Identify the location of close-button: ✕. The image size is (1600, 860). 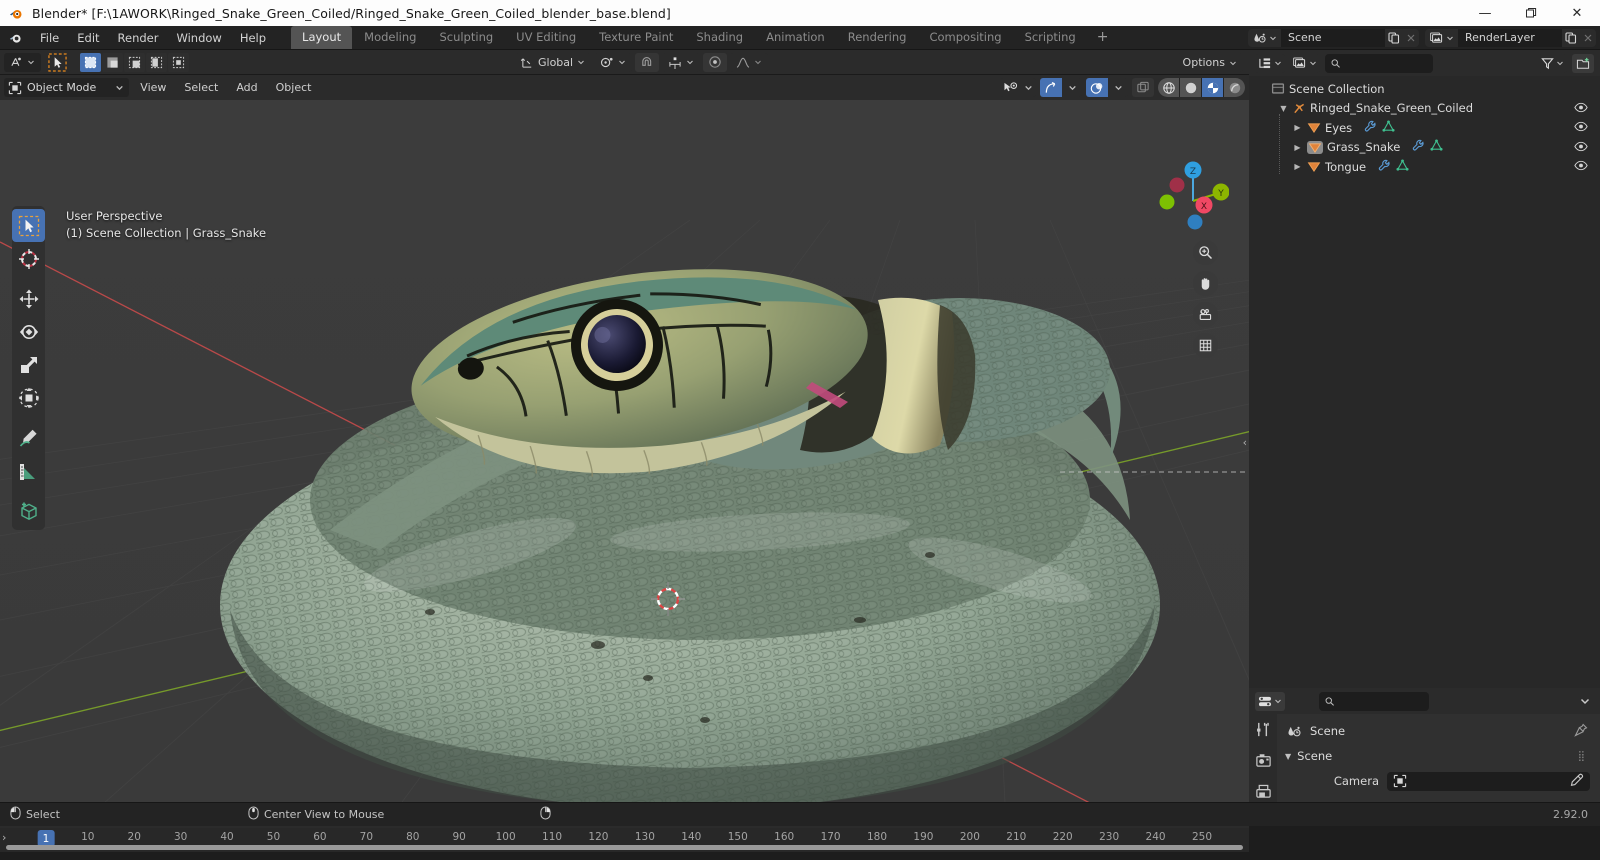
(1577, 13).